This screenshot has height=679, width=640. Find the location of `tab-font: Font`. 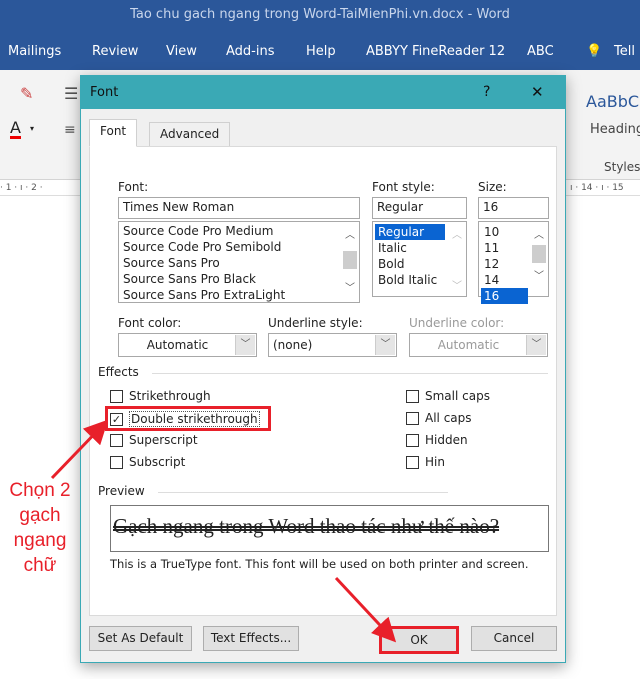

tab-font: Font is located at coordinates (113, 133).